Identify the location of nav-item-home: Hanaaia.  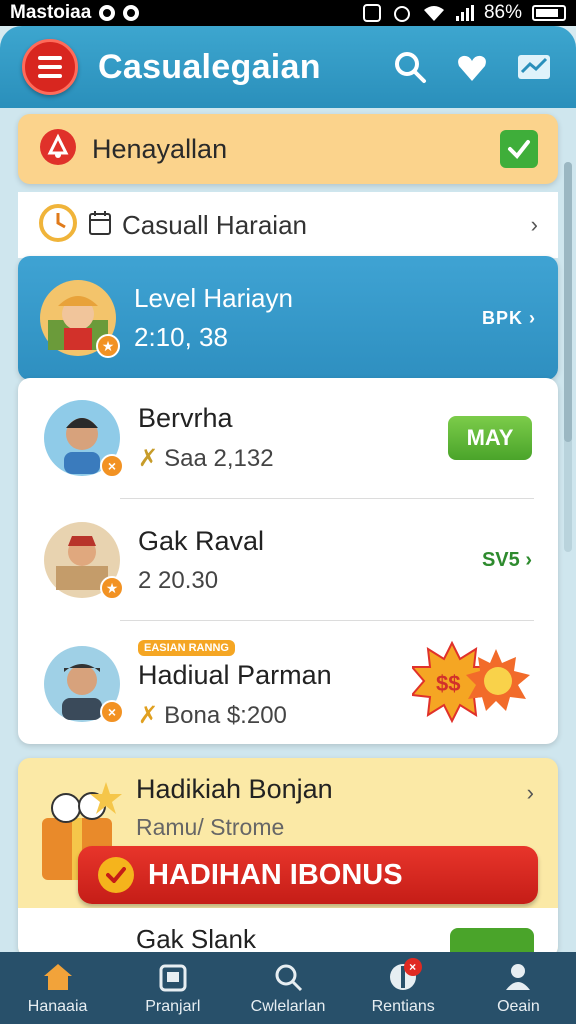
(57, 988).